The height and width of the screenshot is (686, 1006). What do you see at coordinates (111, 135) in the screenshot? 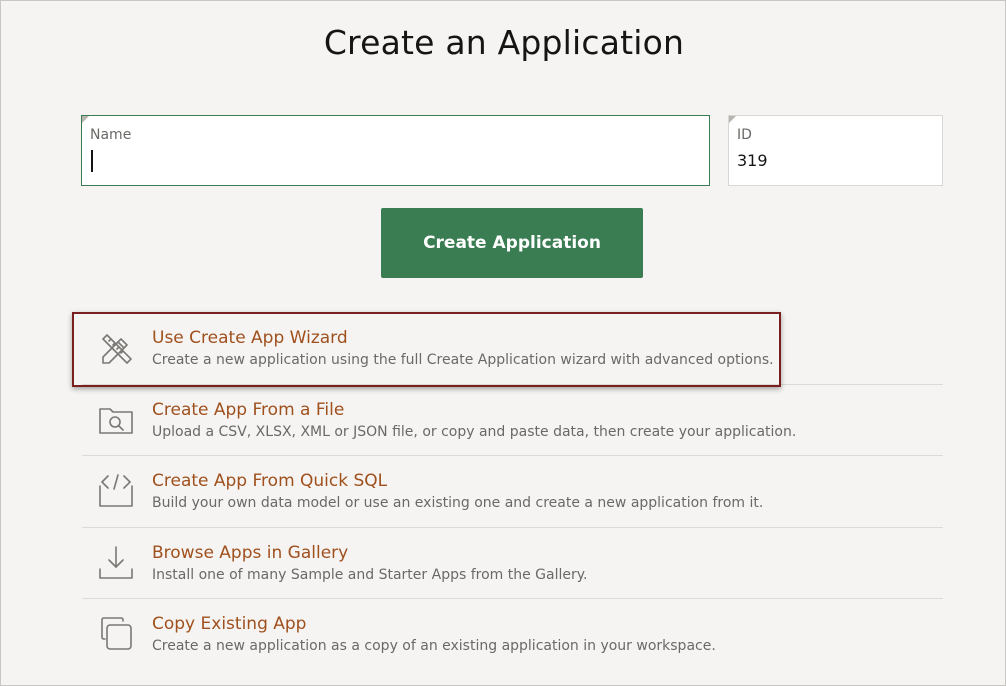
I see `name-label: Name` at bounding box center [111, 135].